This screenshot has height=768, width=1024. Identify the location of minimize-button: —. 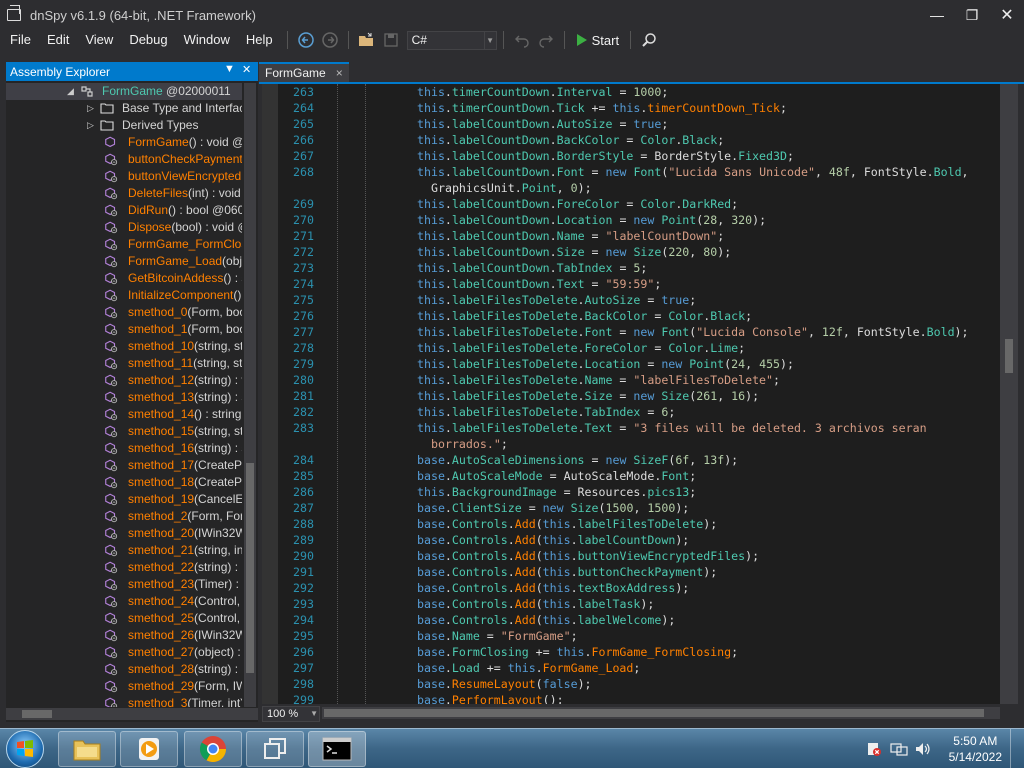
(937, 15).